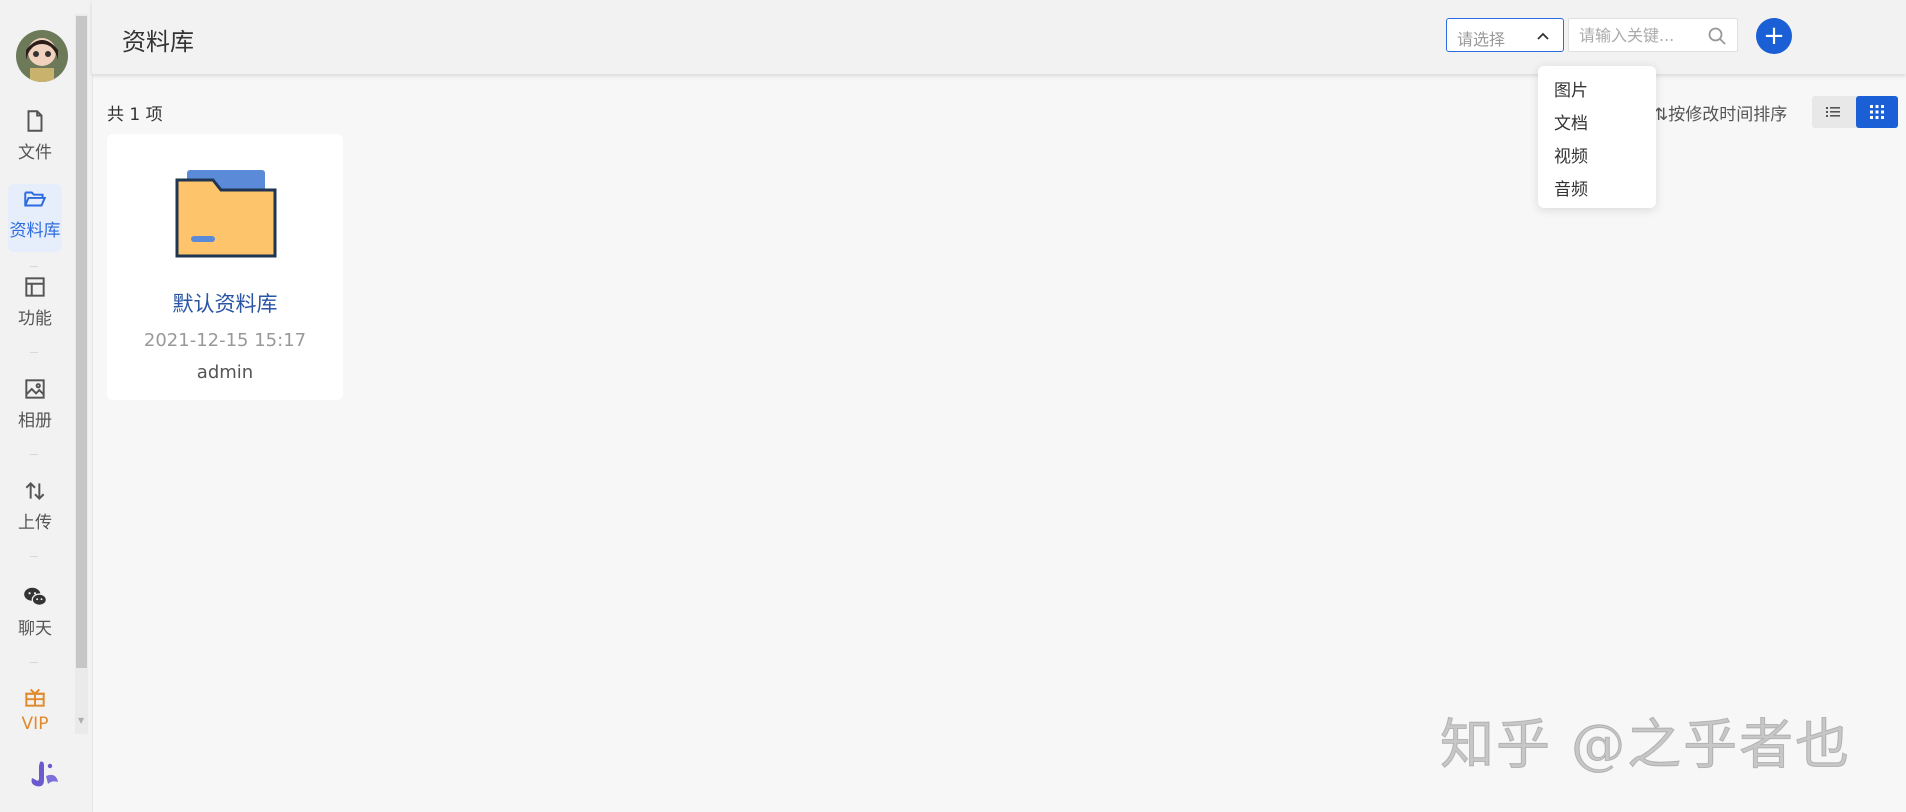 The width and height of the screenshot is (1906, 812). I want to click on dropdown-option-videos: 视频, so click(1571, 154).